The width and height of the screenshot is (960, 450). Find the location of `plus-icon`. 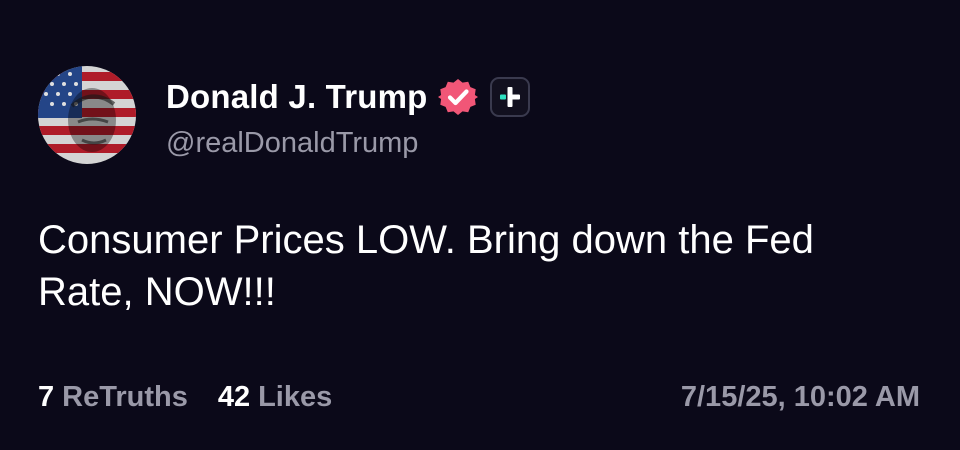

plus-icon is located at coordinates (509, 97).